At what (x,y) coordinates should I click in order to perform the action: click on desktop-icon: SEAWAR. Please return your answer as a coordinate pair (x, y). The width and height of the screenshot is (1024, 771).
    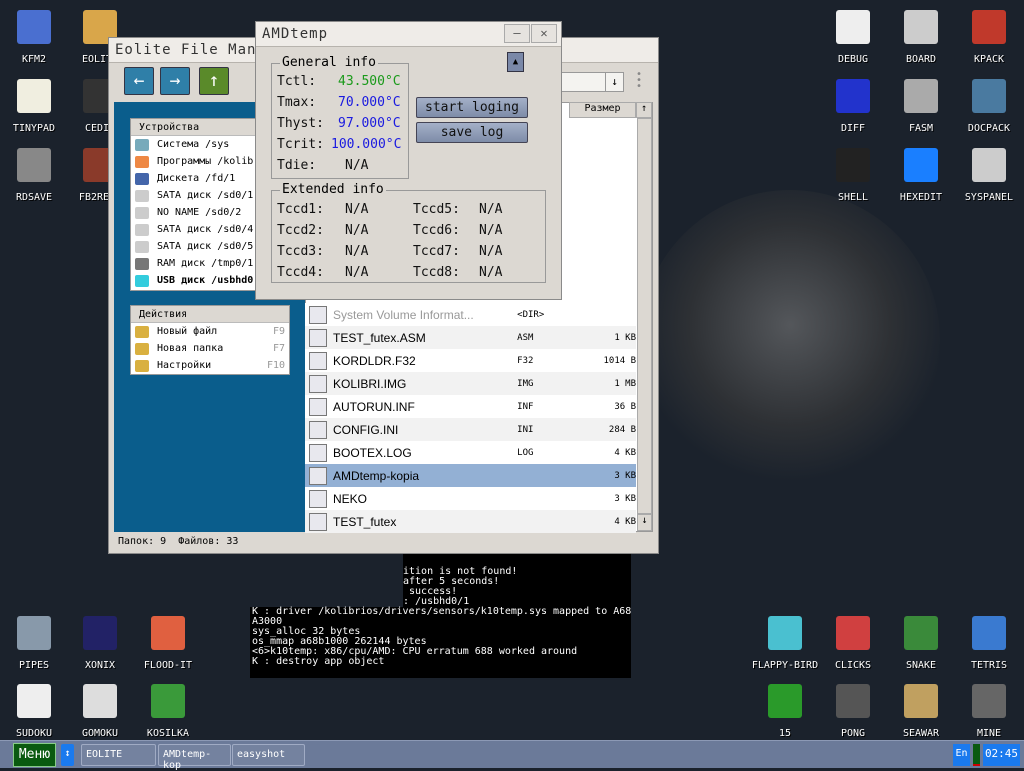
    Looking at the image, I should click on (921, 711).